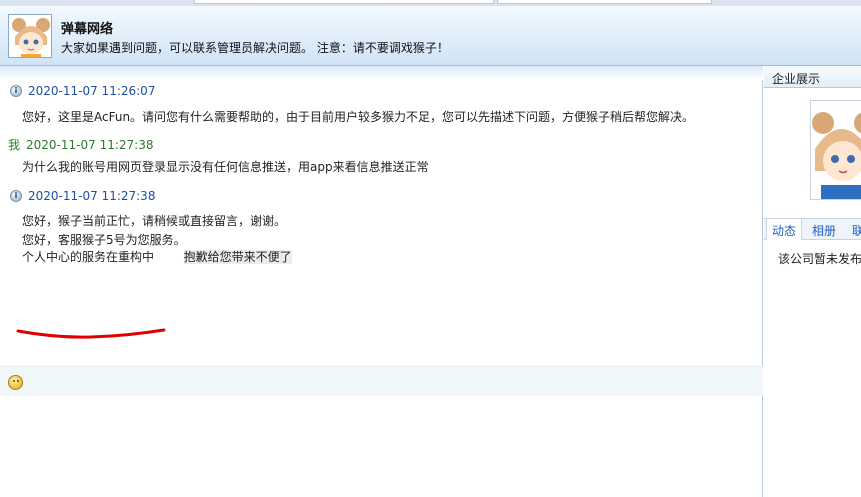 The width and height of the screenshot is (861, 497). What do you see at coordinates (154, 221) in the screenshot?
I see `message-text: 您好，猴子当前正忙，请稍候或直接留言，谢谢。` at bounding box center [154, 221].